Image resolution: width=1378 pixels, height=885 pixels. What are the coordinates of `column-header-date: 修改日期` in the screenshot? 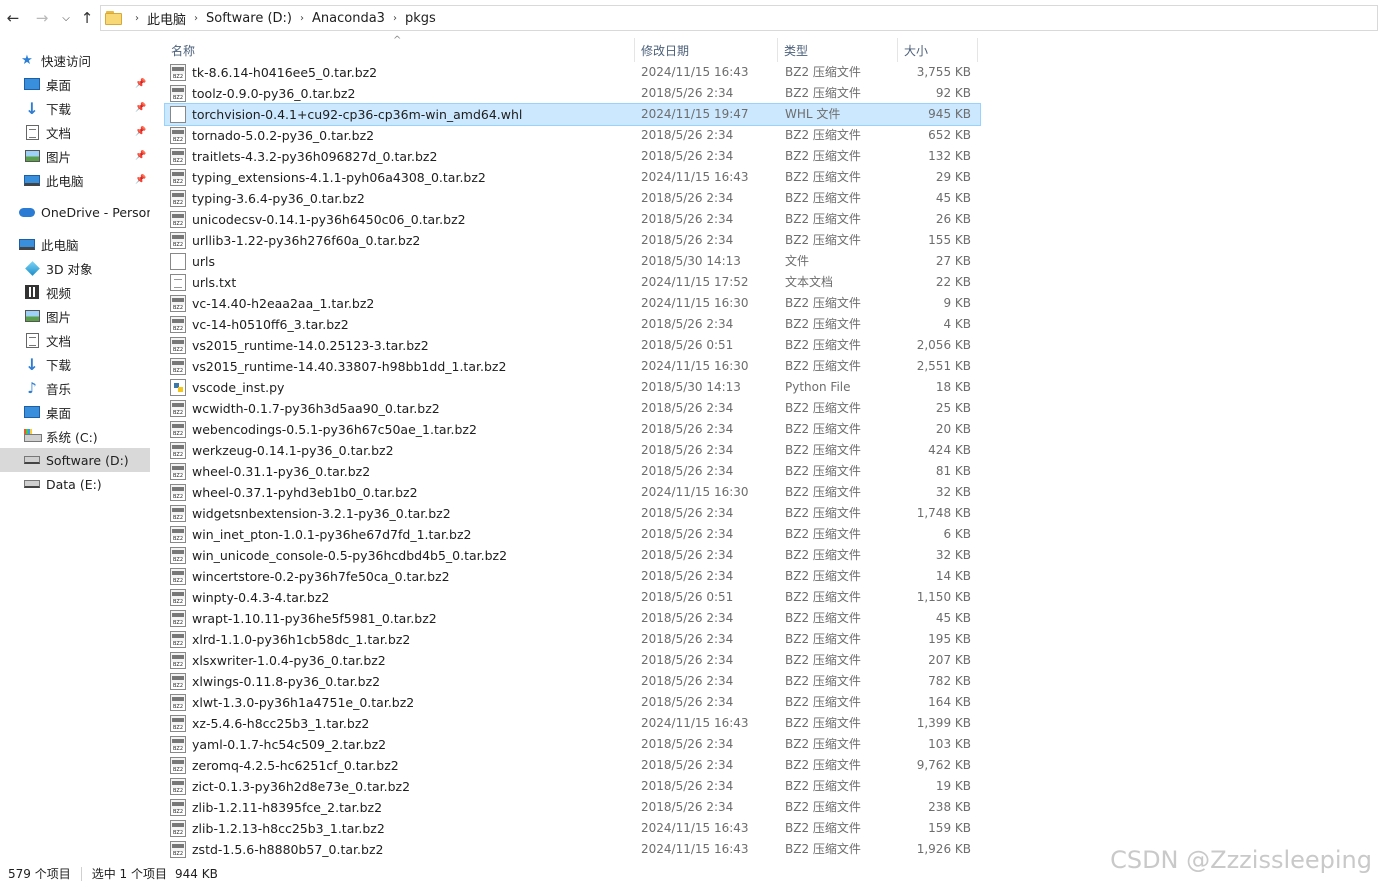 It's located at (706, 50).